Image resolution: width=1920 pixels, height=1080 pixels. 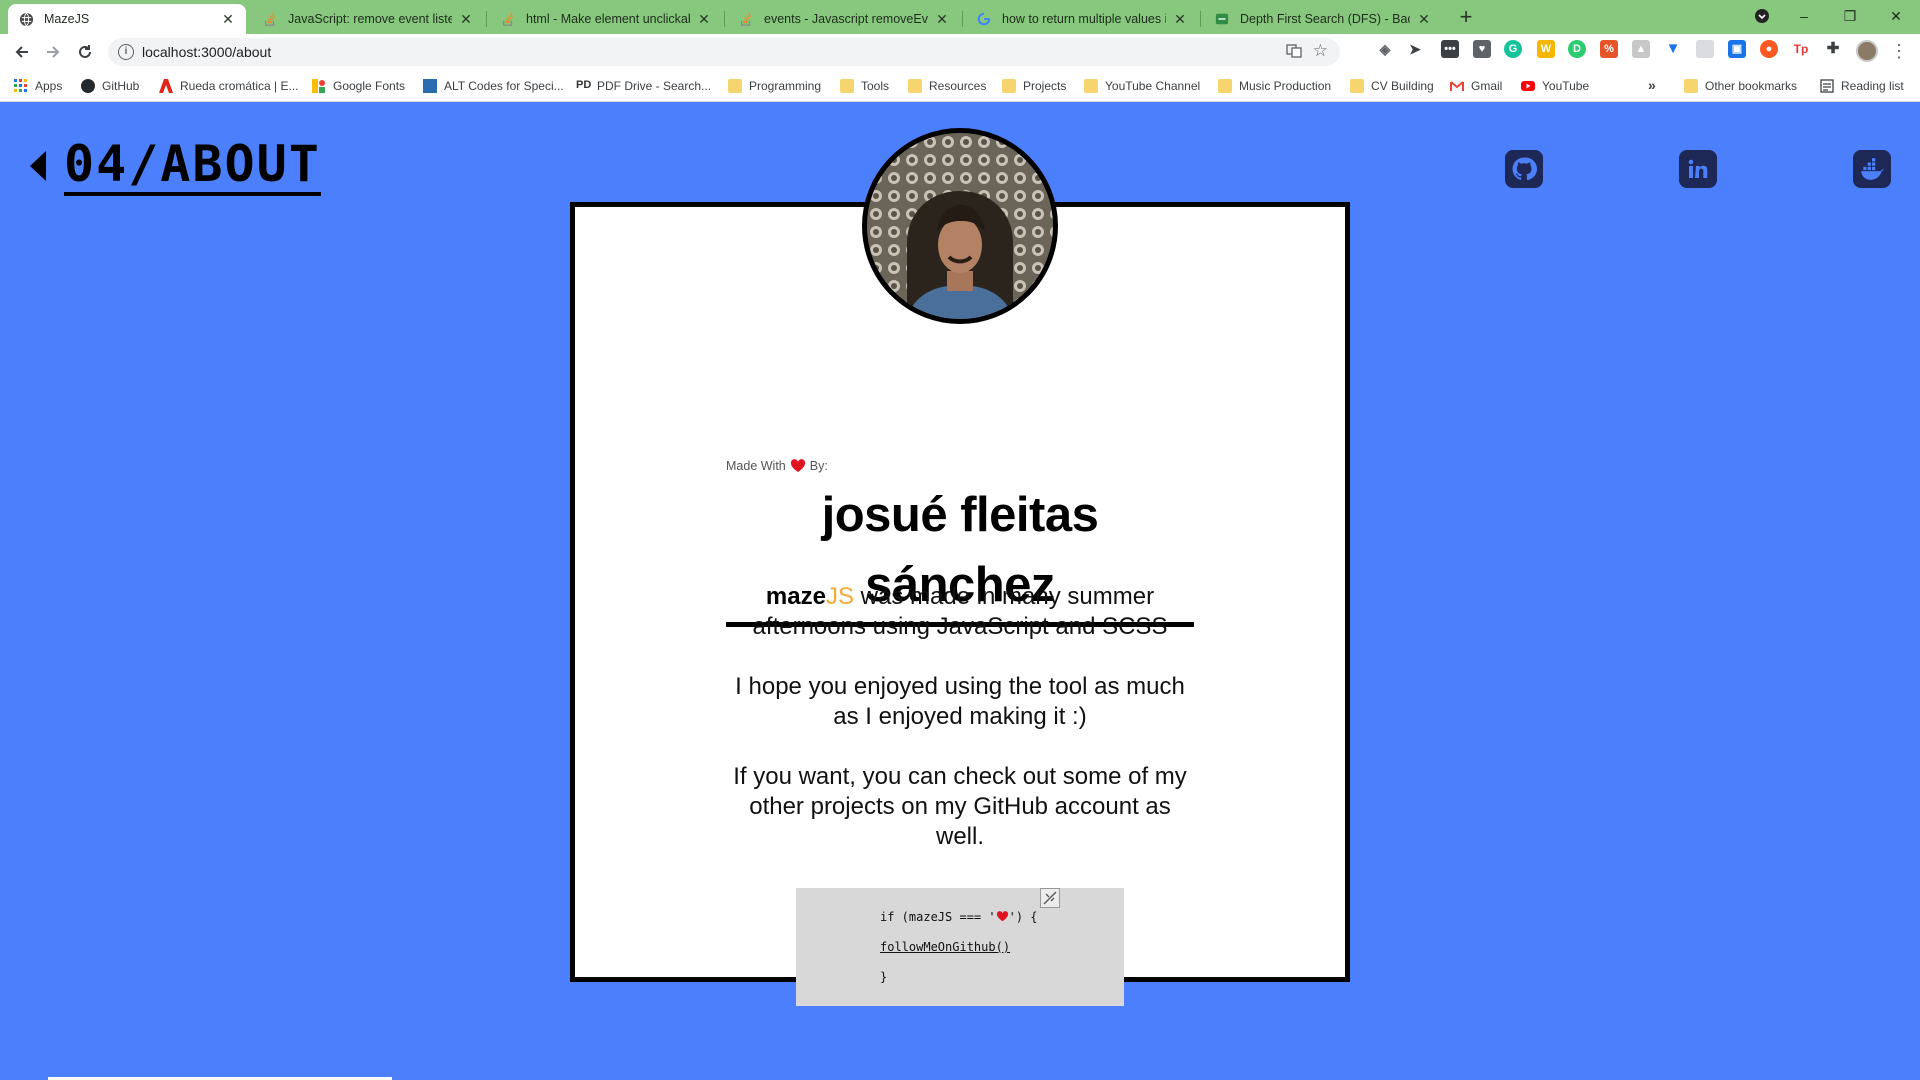 What do you see at coordinates (206, 52) in the screenshot?
I see `url-text: localhost:3000/about` at bounding box center [206, 52].